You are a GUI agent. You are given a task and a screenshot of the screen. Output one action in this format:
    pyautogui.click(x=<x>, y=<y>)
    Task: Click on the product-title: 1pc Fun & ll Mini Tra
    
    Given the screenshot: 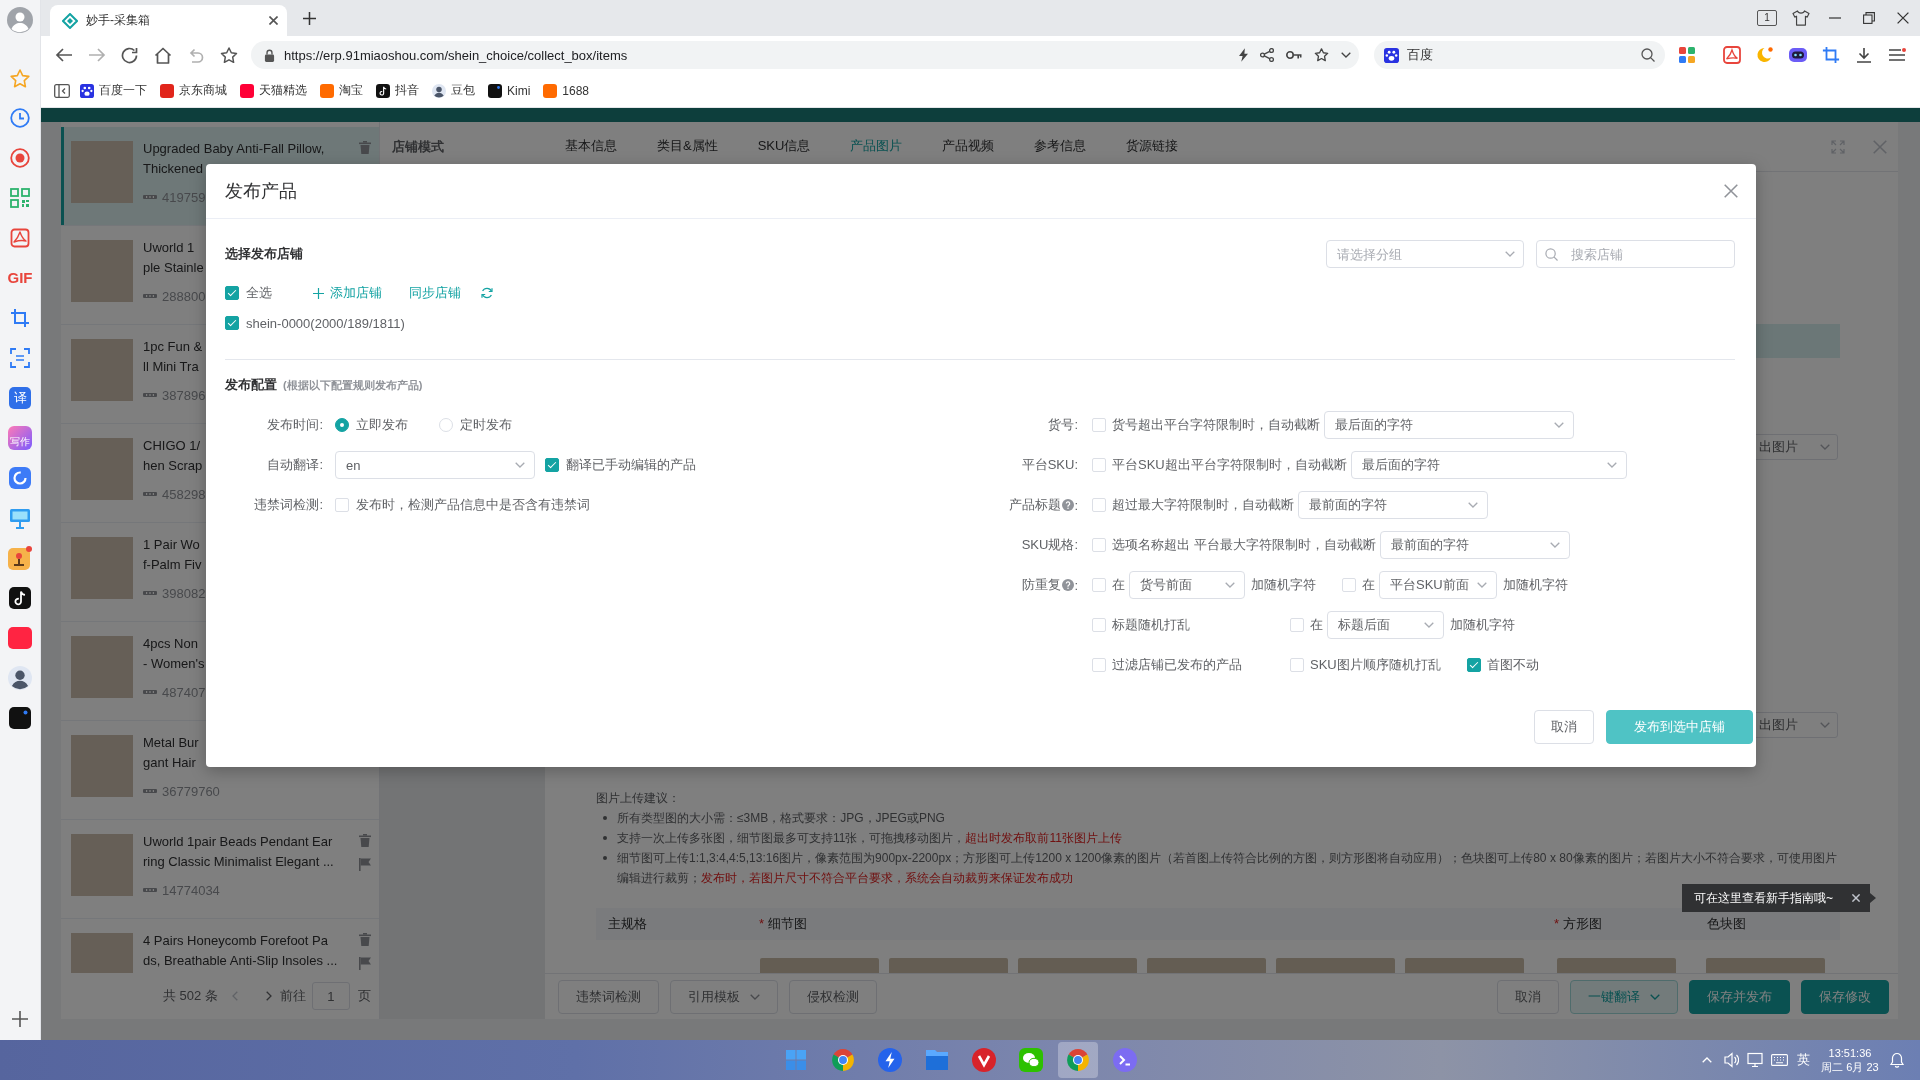 What is the action you would take?
    pyautogui.click(x=173, y=357)
    